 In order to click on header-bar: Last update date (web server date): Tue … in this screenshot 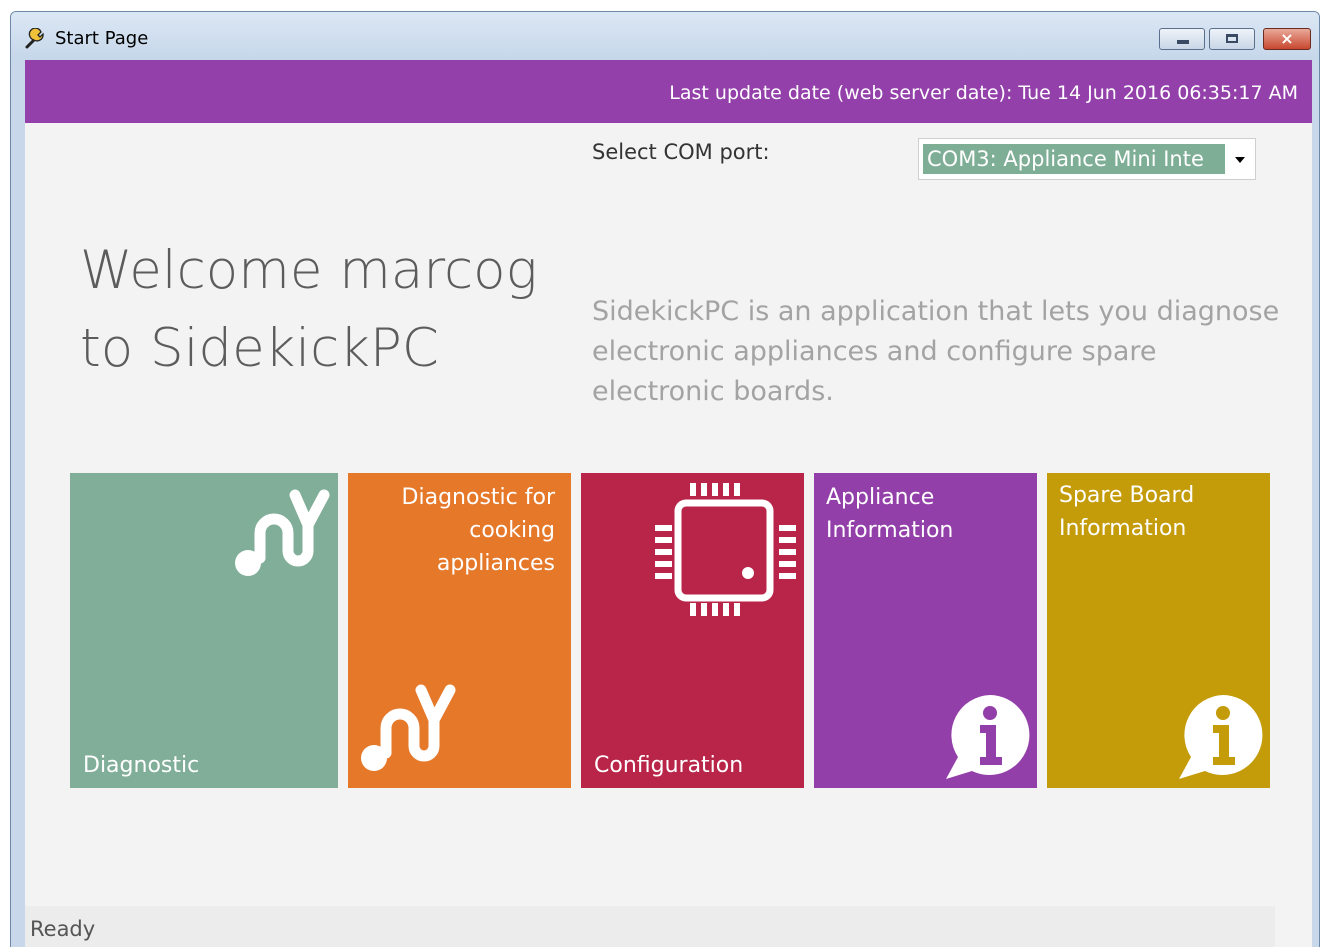, I will do `click(668, 91)`.